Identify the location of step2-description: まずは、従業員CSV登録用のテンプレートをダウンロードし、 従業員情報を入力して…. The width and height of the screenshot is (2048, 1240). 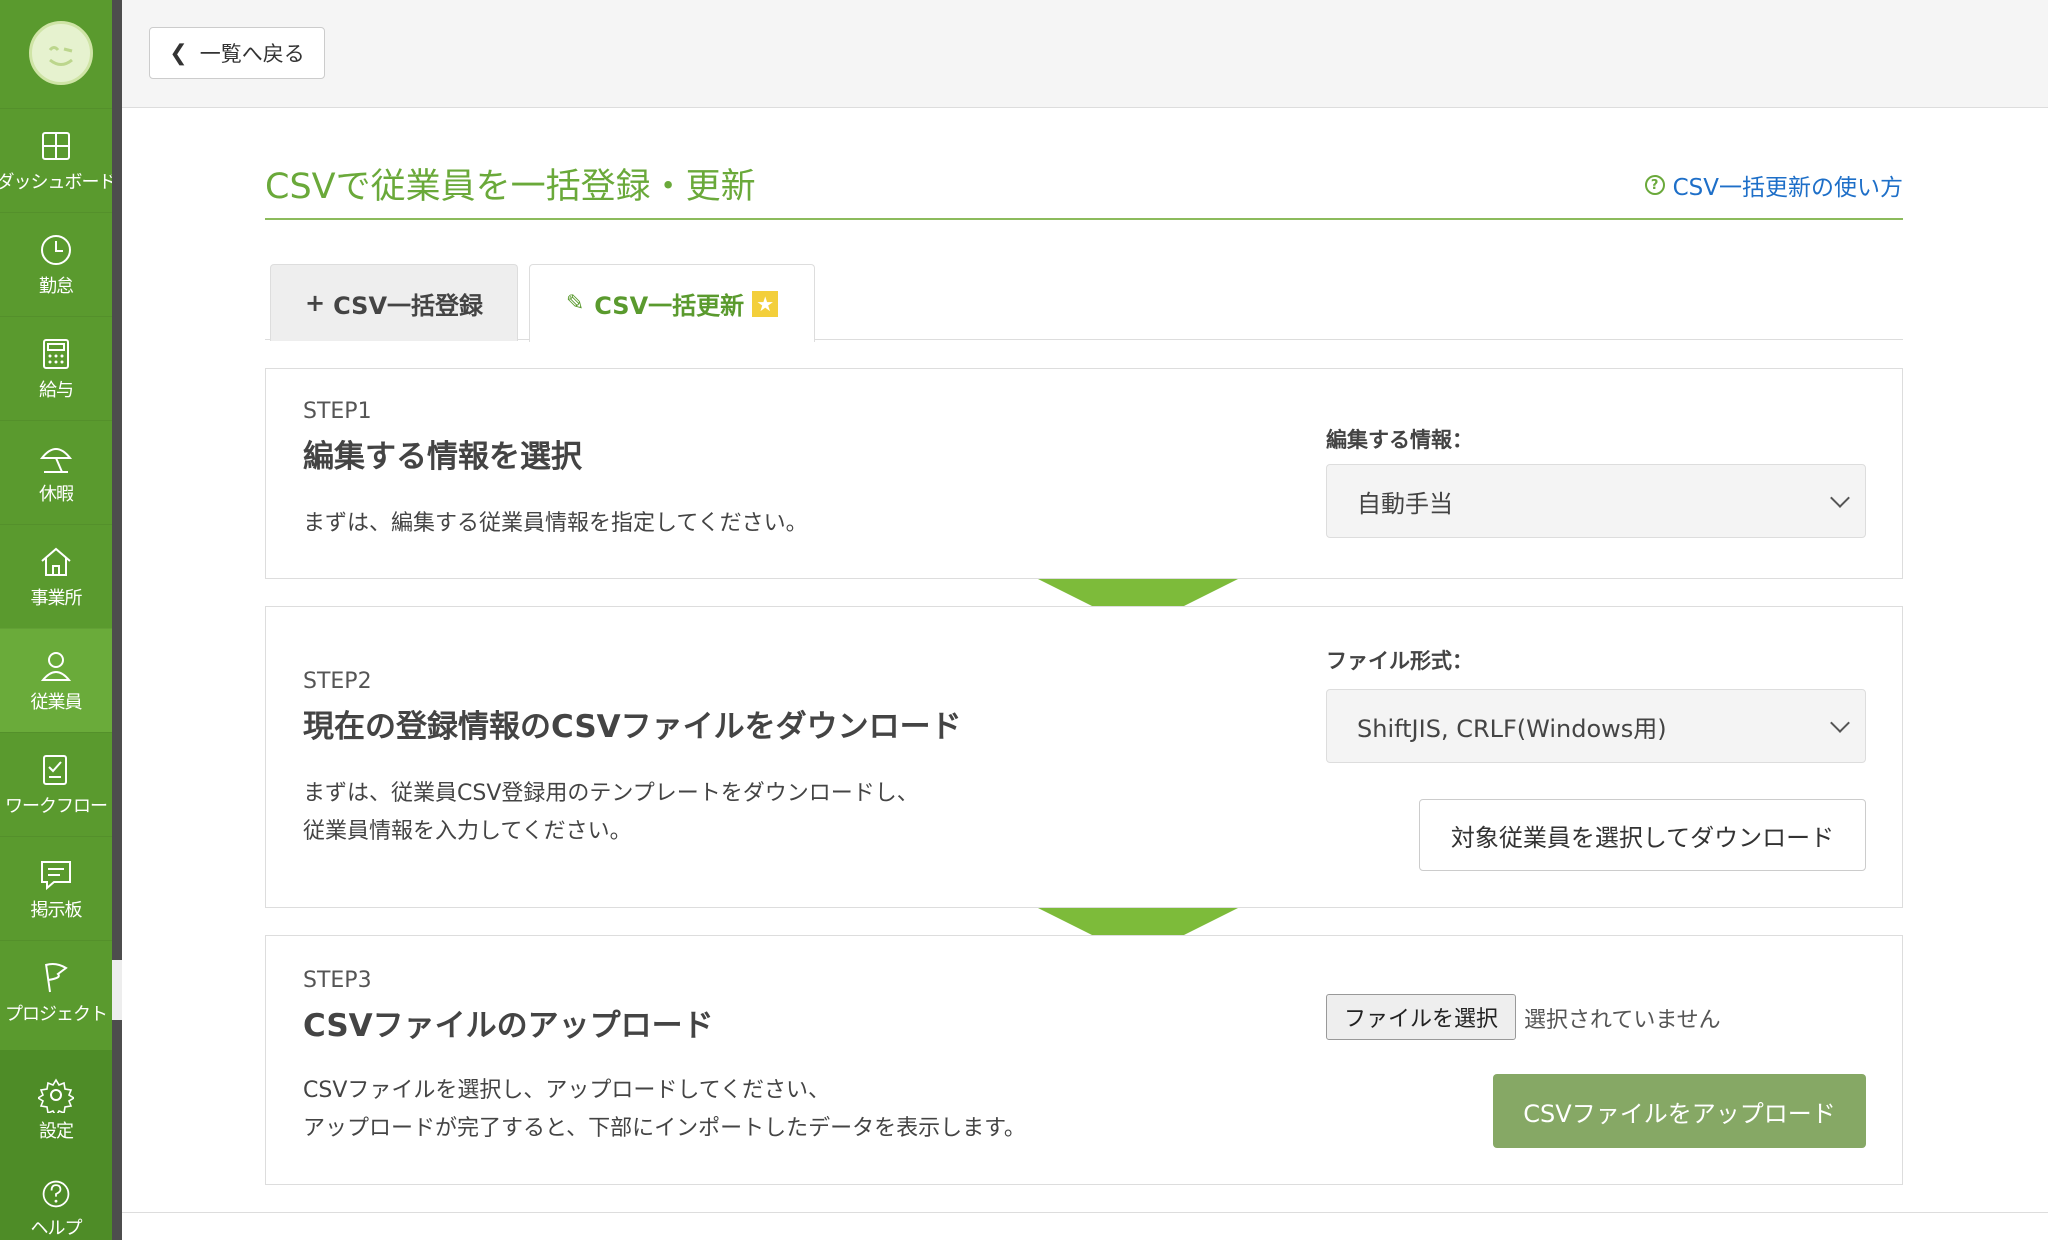
(611, 813).